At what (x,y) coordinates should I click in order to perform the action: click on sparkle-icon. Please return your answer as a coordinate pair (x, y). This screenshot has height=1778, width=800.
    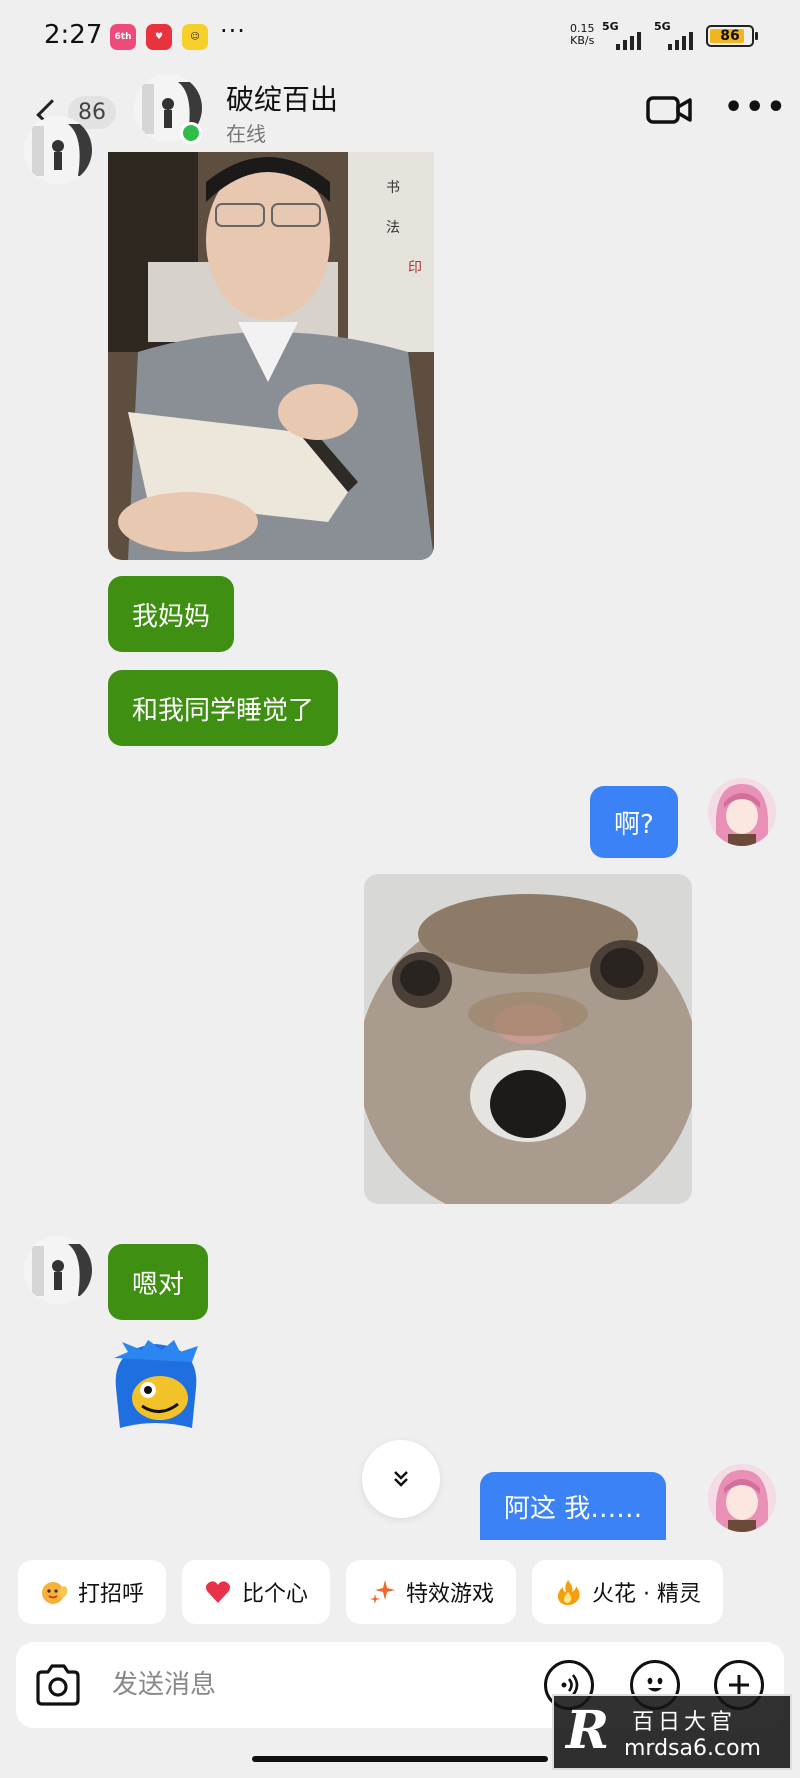
    Looking at the image, I should click on (382, 1592).